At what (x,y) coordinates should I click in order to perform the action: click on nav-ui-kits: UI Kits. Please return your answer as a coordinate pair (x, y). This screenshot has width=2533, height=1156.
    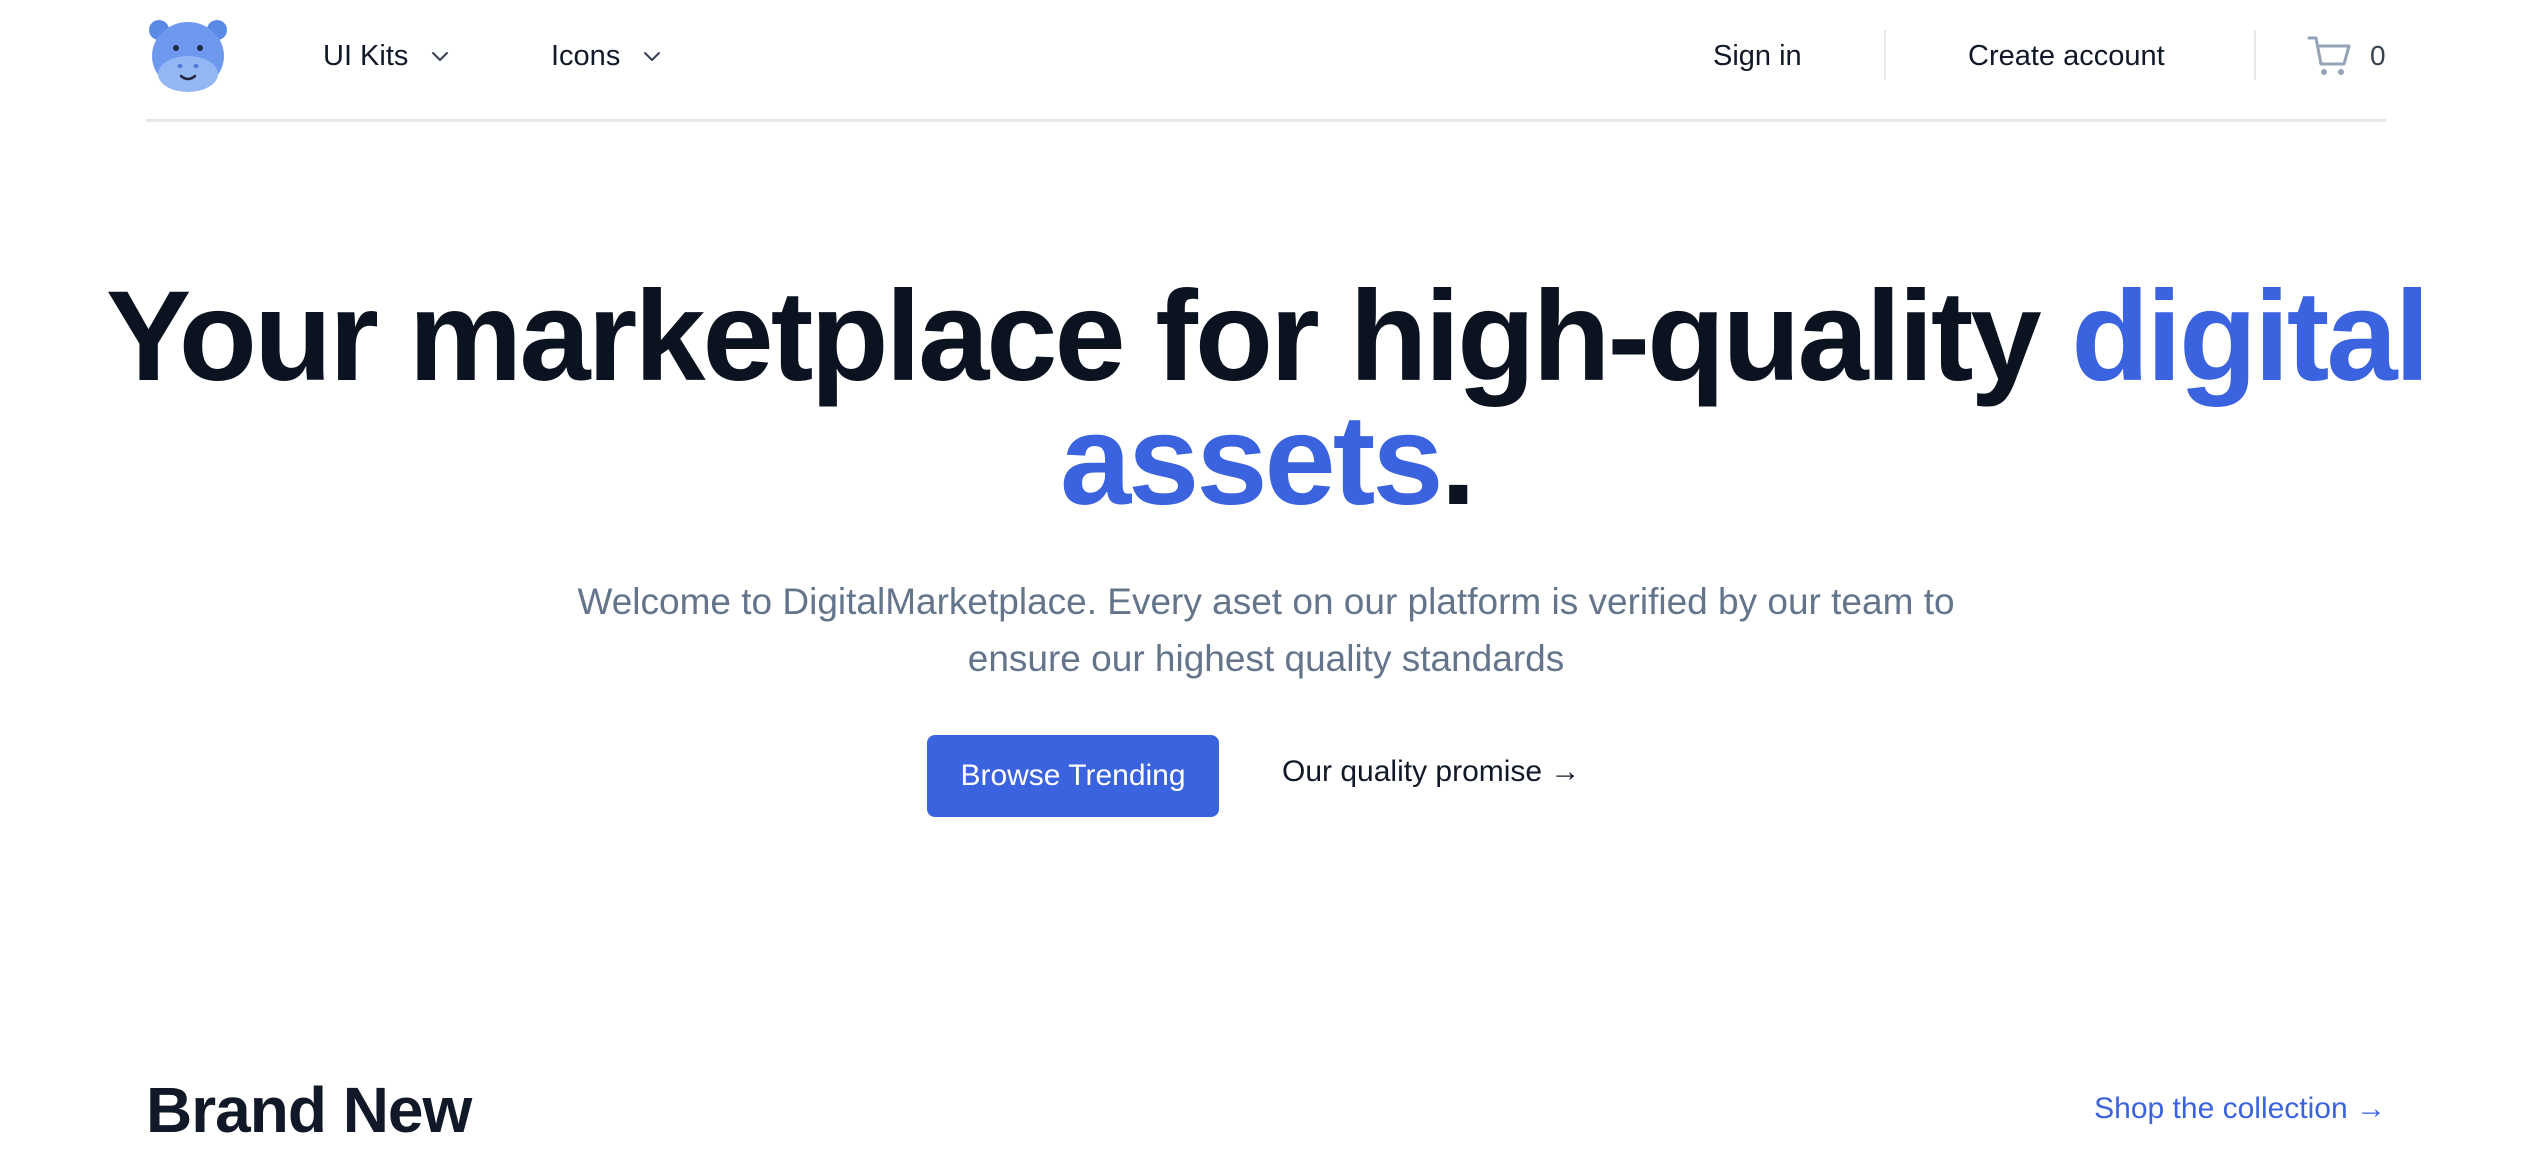
    Looking at the image, I should click on (387, 56).